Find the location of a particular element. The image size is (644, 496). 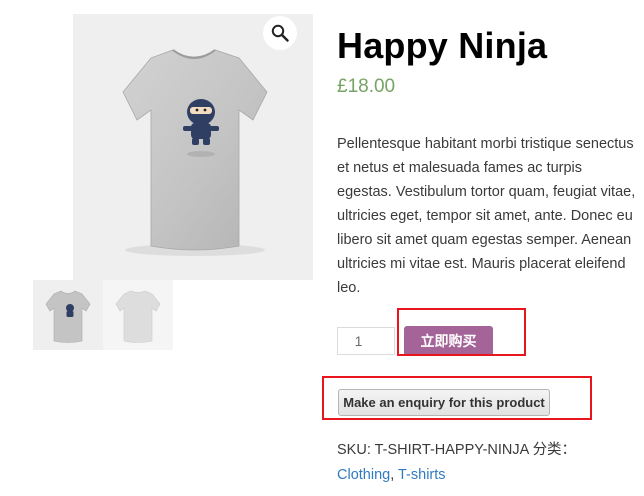

tshirt-front-icon is located at coordinates (68, 316).